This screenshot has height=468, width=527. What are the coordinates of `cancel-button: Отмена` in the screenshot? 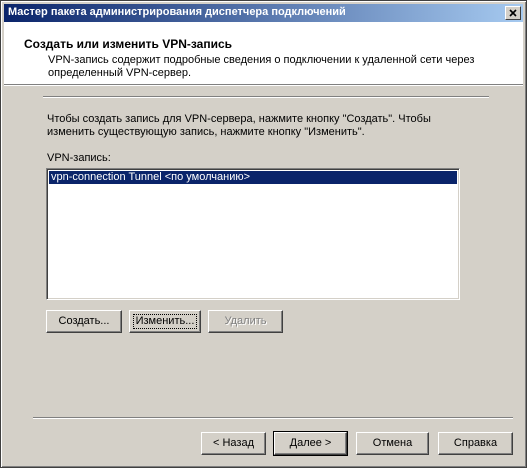 It's located at (392, 443).